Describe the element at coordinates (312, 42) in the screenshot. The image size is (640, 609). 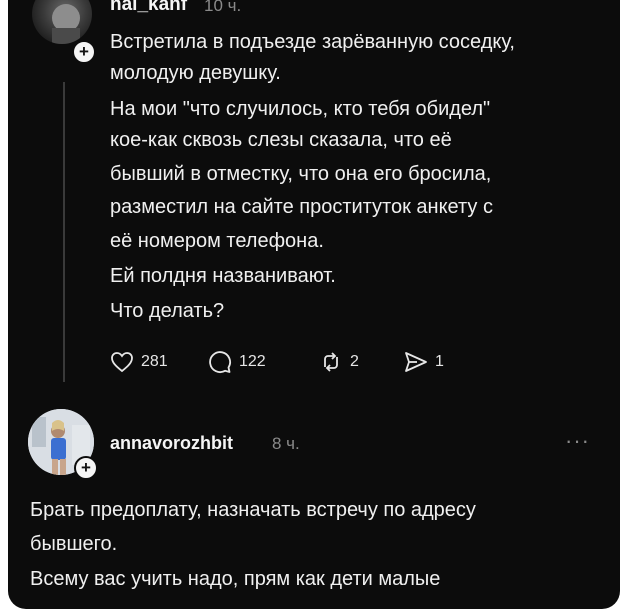
I see `post-line: Встретила в подъезде зарёванную соседку,` at that location.